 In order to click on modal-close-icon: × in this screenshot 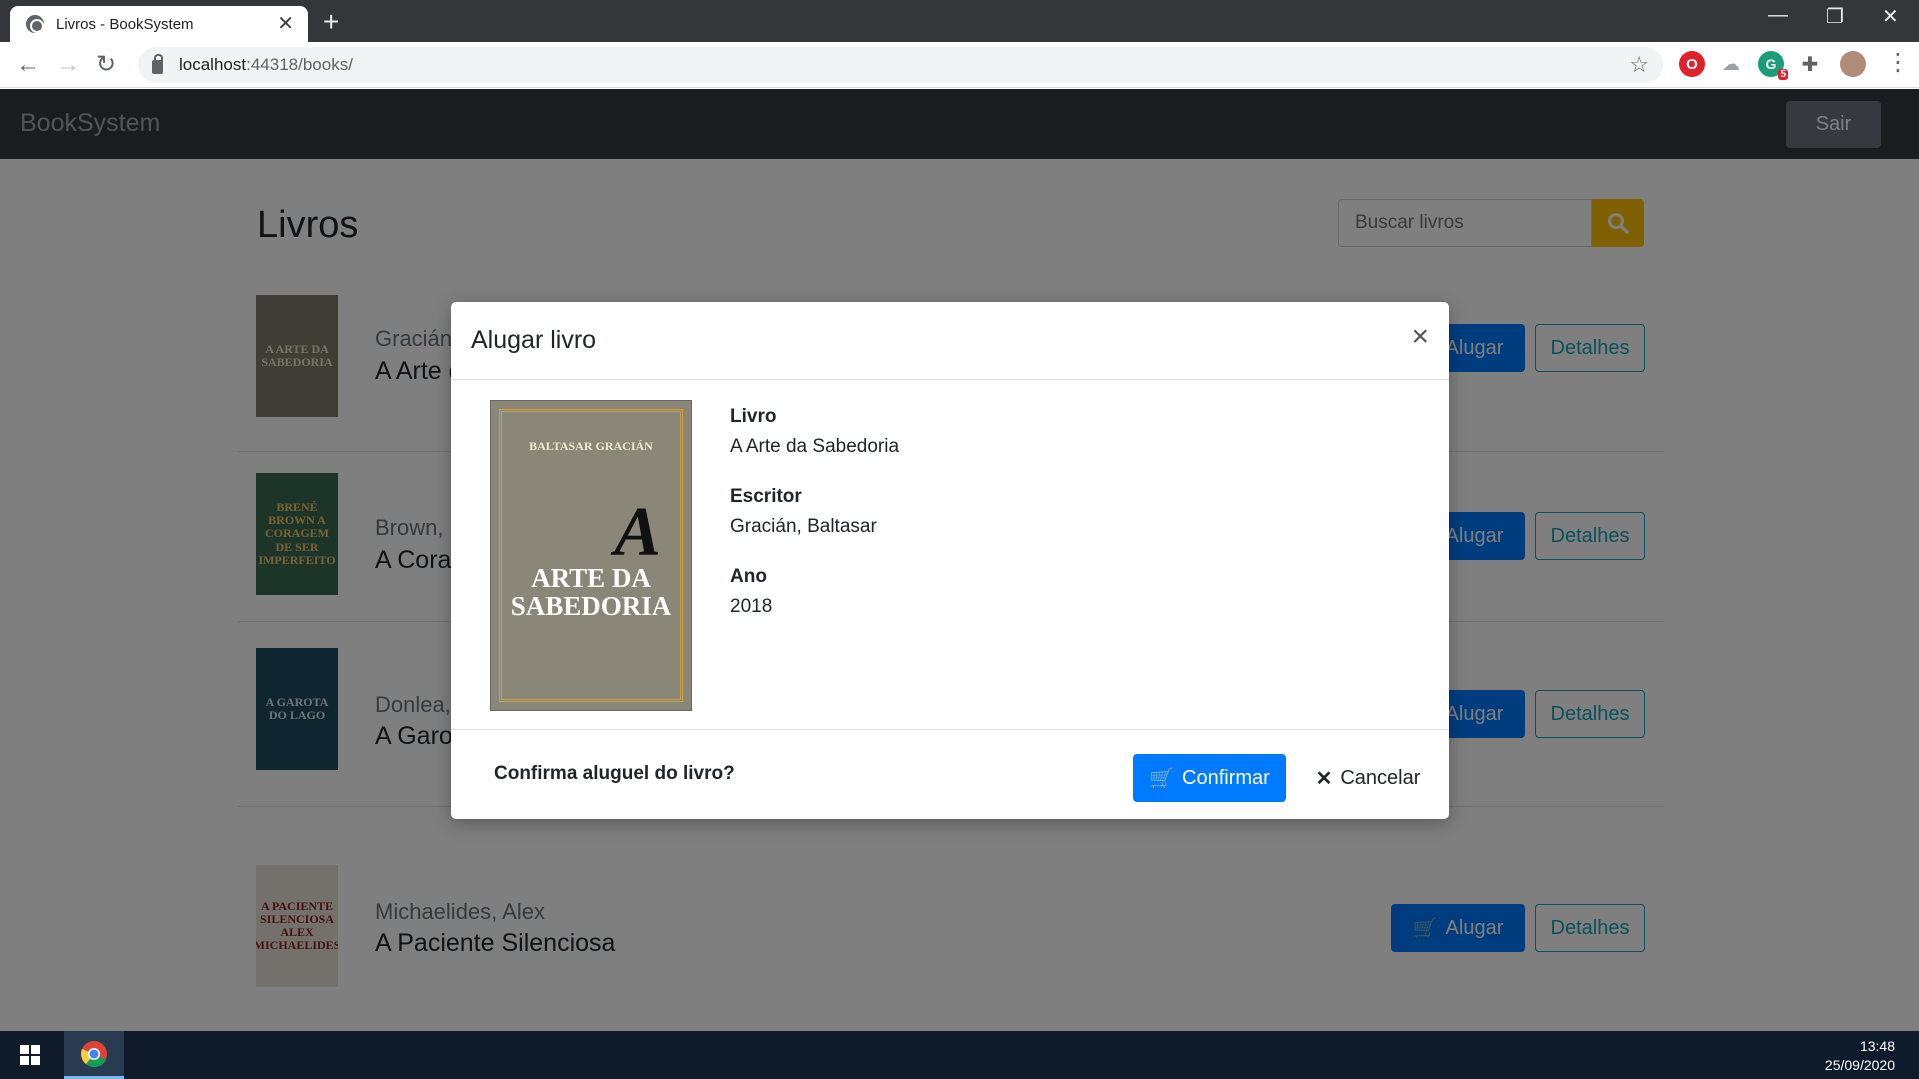, I will do `click(1420, 337)`.